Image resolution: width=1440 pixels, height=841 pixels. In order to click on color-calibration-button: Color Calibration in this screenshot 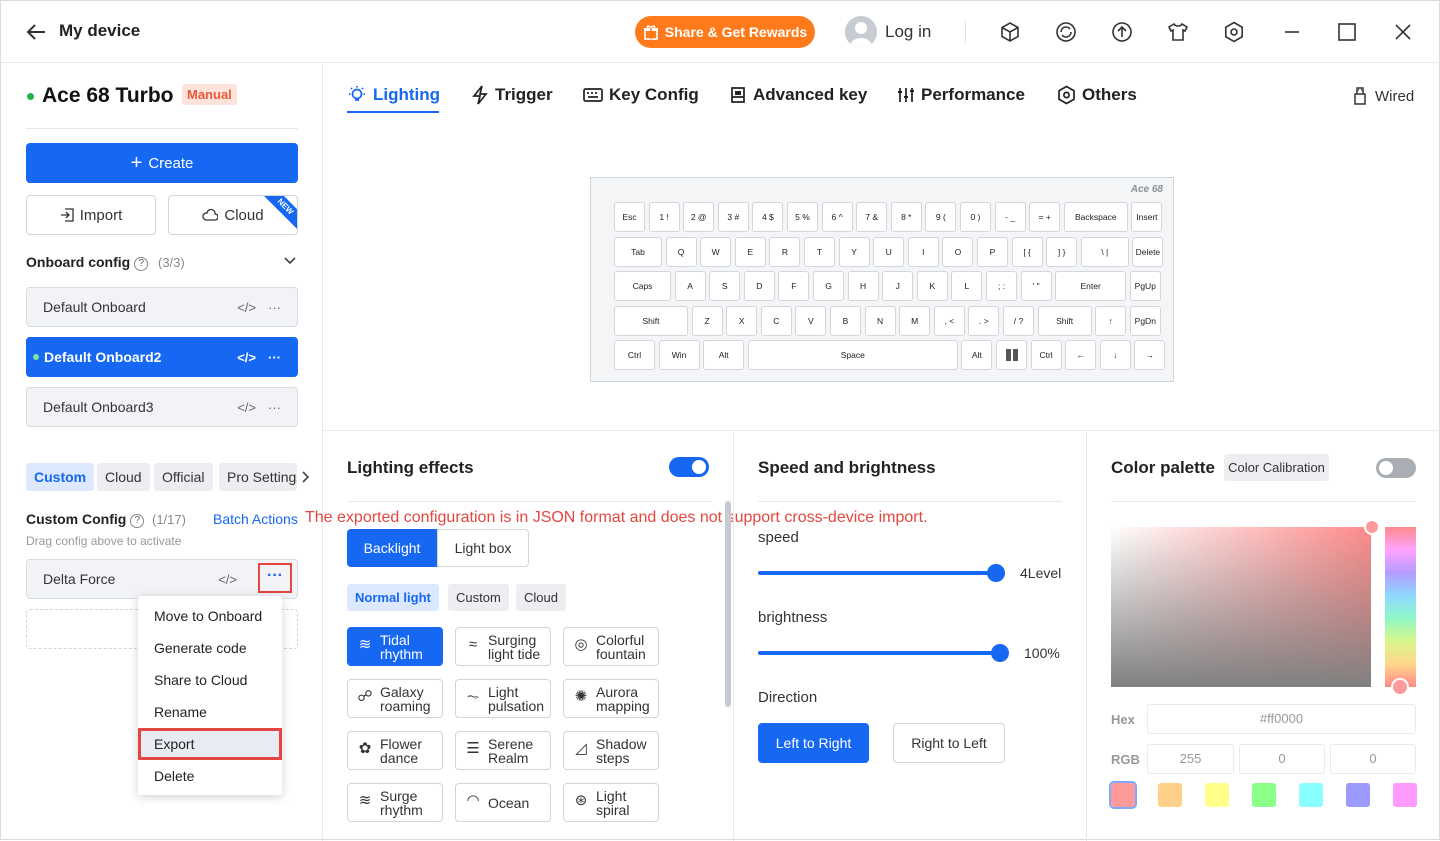, I will do `click(1276, 467)`.